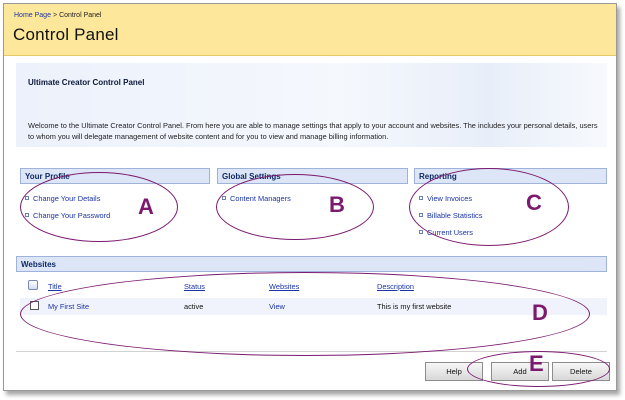  What do you see at coordinates (414, 306) in the screenshot?
I see `site-description: This is my first website` at bounding box center [414, 306].